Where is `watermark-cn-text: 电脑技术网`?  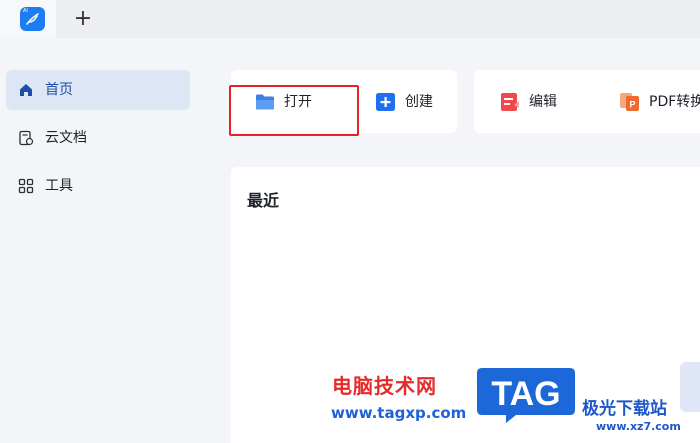
watermark-cn-text: 电脑技术网 is located at coordinates (384, 386).